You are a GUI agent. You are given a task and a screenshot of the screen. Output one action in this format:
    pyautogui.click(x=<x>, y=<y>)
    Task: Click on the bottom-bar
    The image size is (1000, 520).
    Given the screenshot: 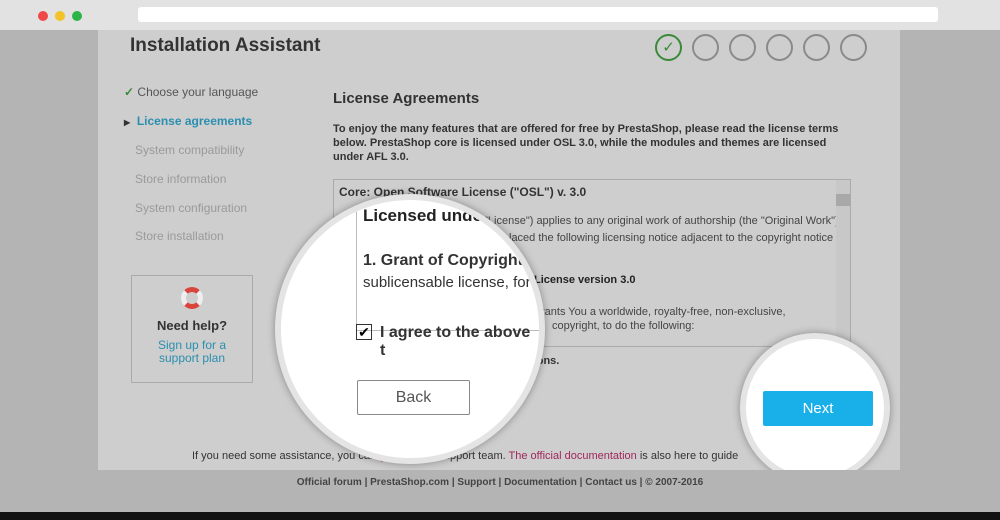 What is the action you would take?
    pyautogui.click(x=500, y=516)
    